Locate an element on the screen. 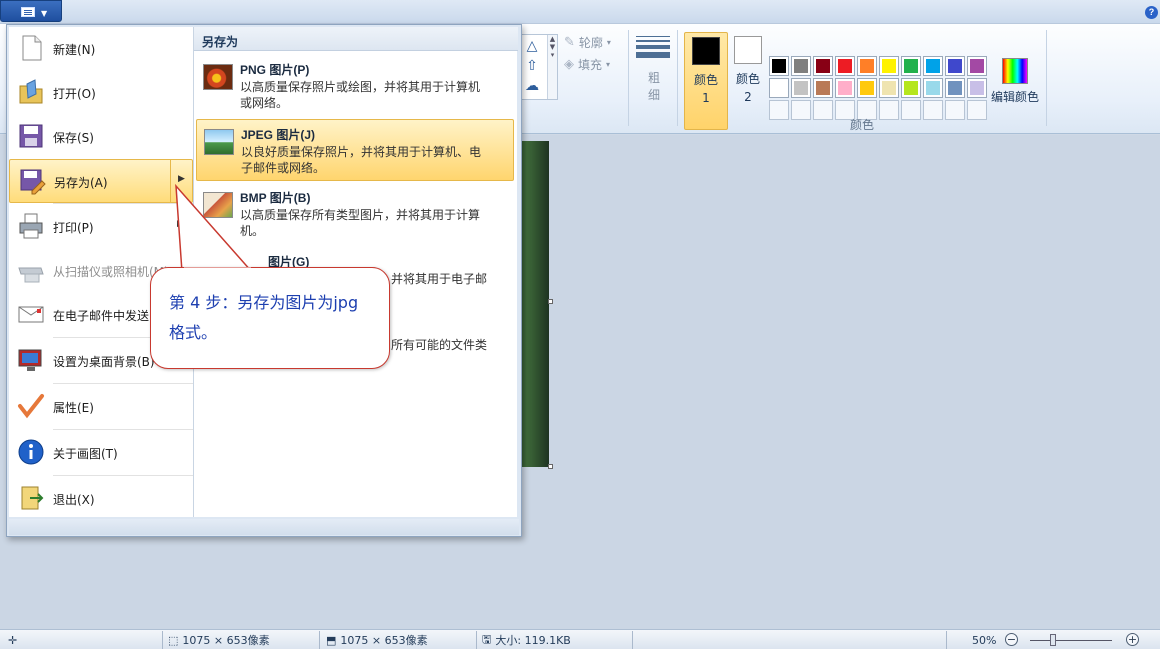  resize-handle-corner is located at coordinates (550, 466).